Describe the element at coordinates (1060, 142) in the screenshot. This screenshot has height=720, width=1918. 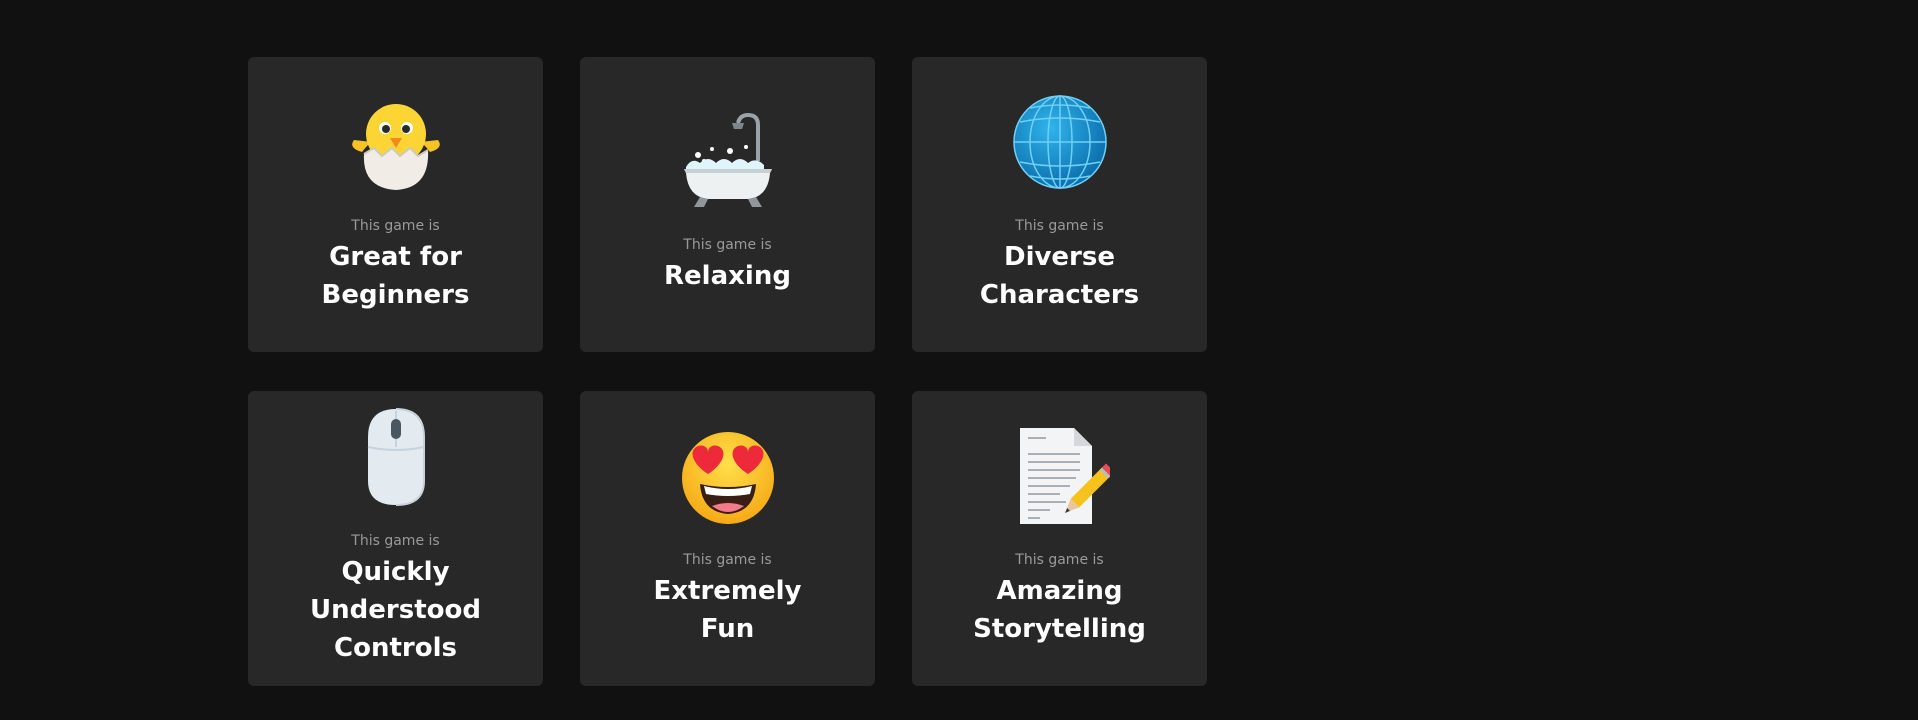
I see `globe-icon` at that location.